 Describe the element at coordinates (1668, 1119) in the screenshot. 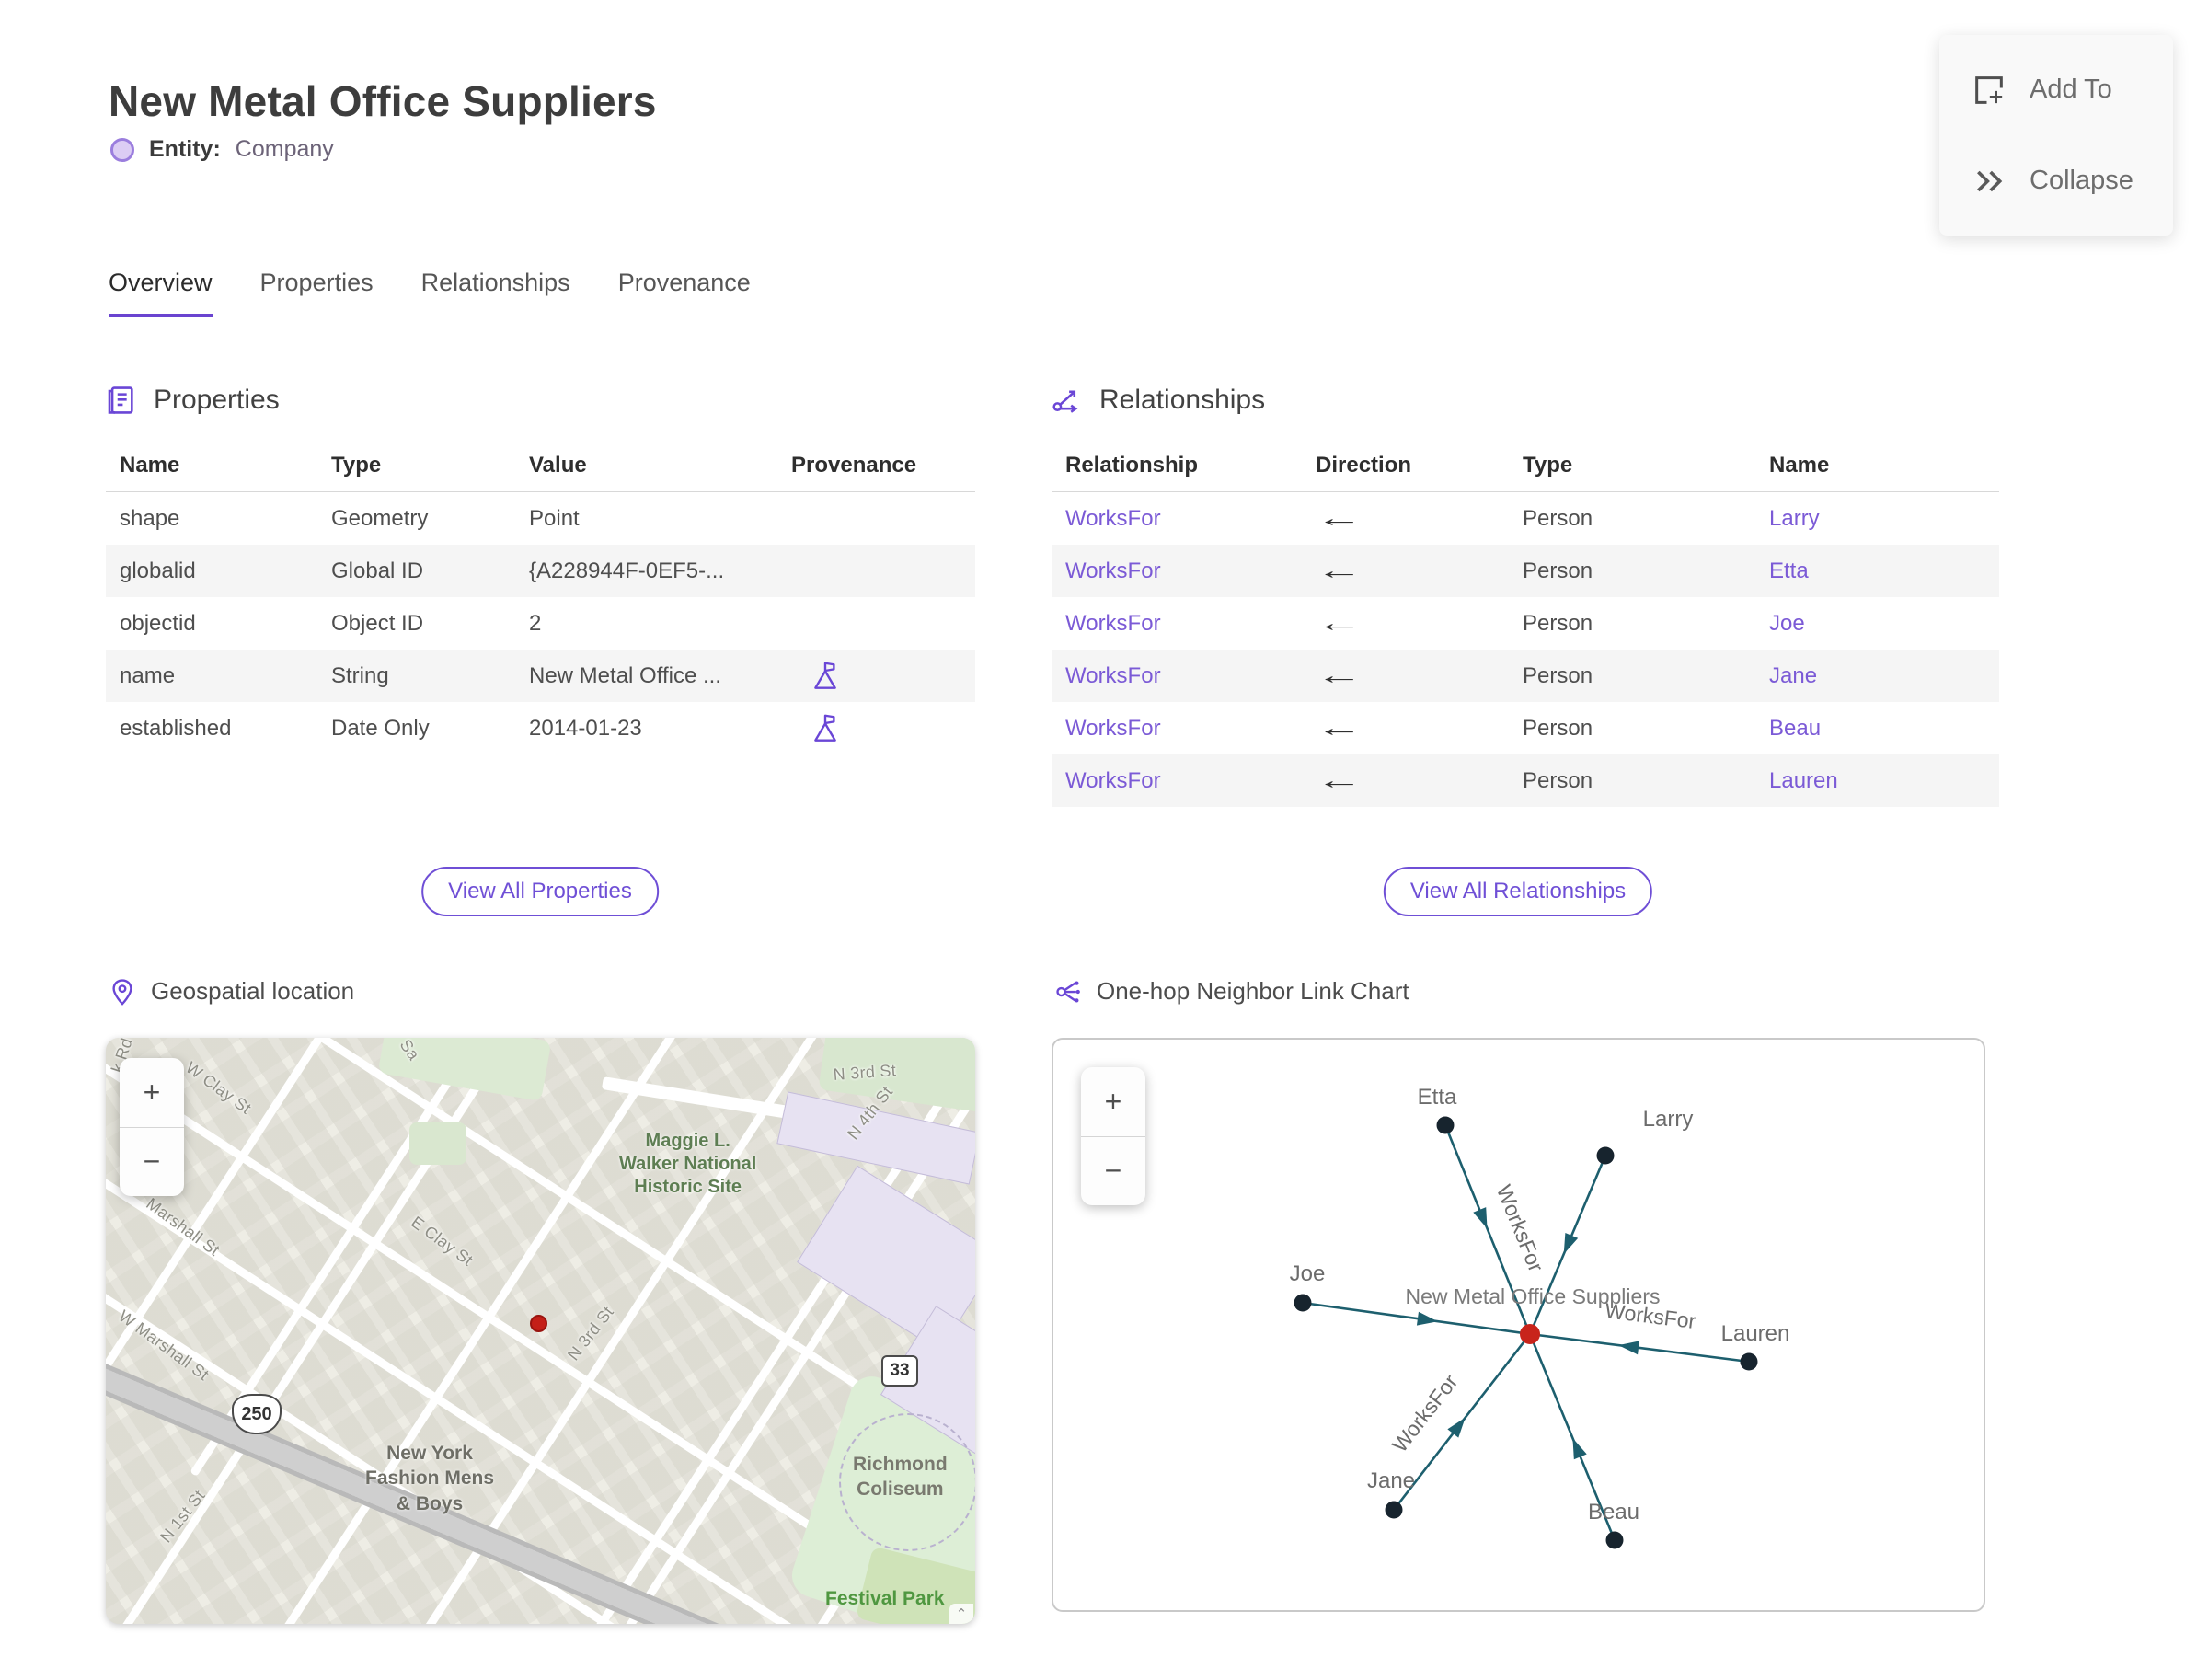

I see `node-label-Larry: Larry` at that location.